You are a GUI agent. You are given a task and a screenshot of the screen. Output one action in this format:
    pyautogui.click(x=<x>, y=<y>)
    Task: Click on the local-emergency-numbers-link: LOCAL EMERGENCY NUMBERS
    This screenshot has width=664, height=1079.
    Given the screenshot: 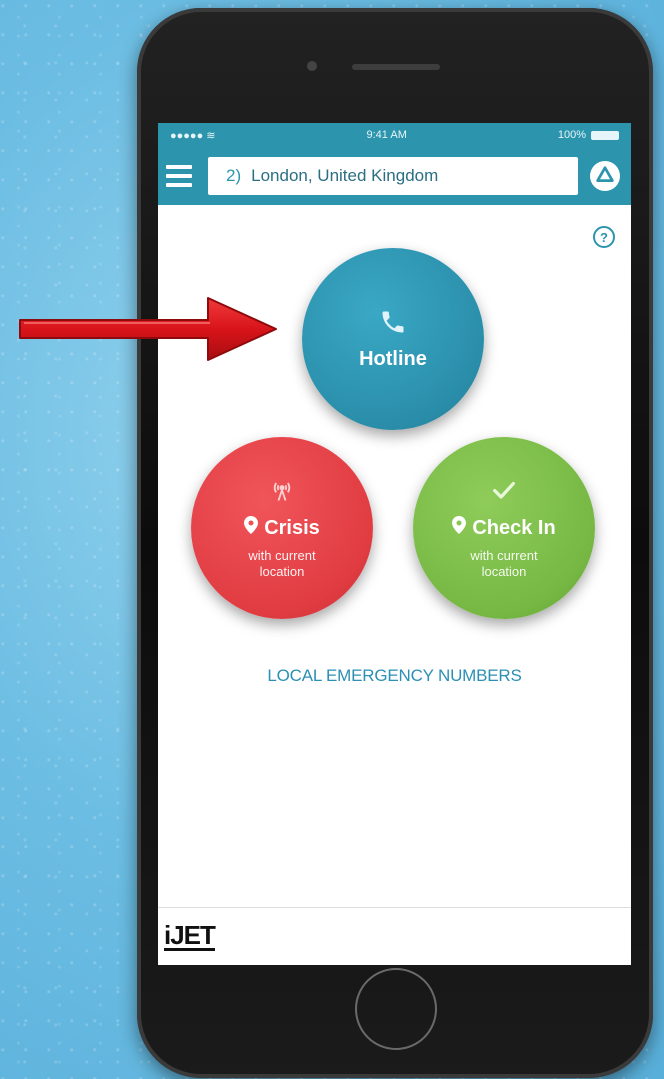 What is the action you would take?
    pyautogui.click(x=394, y=676)
    